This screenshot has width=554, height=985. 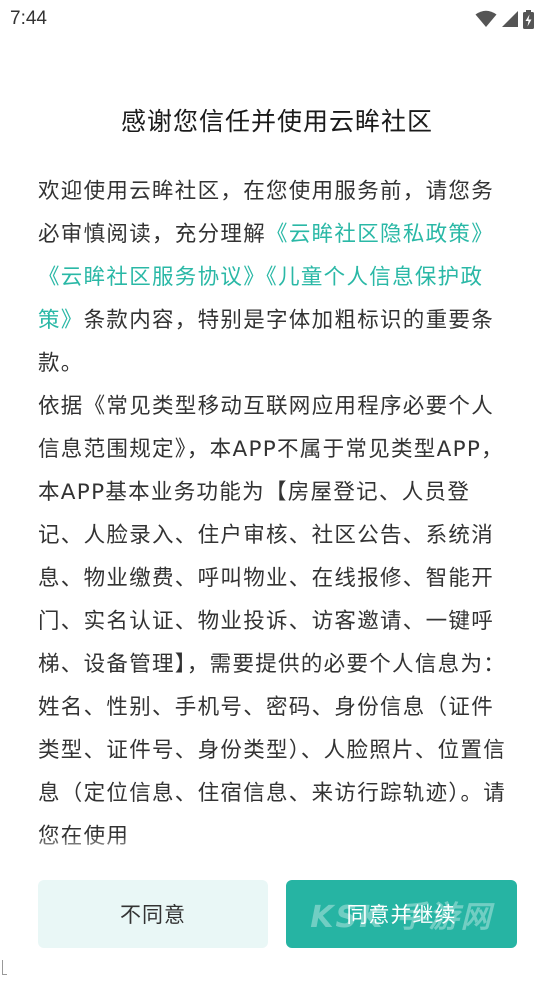 I want to click on dialog-title: 感谢您信任并使用云眸社区, so click(x=276, y=121).